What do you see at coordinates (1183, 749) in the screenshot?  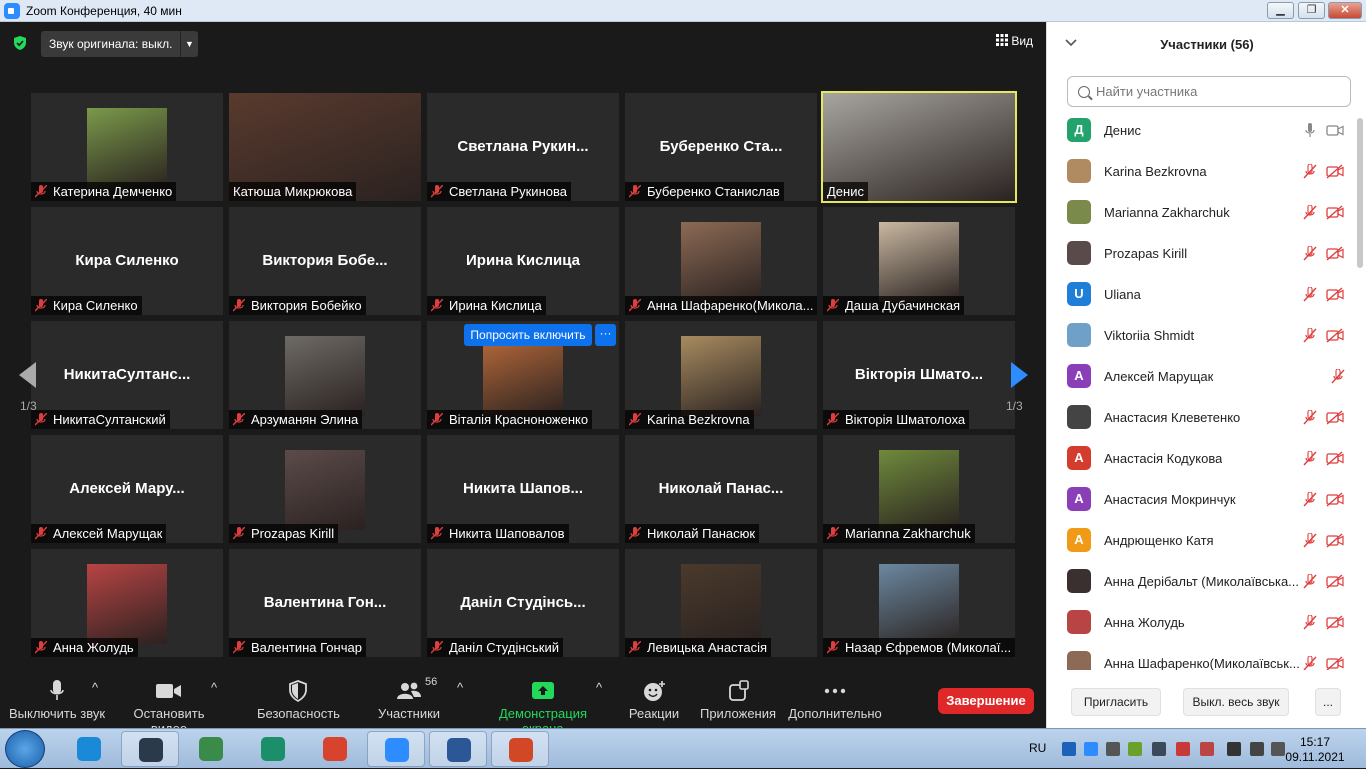 I see `network-warning-icon` at bounding box center [1183, 749].